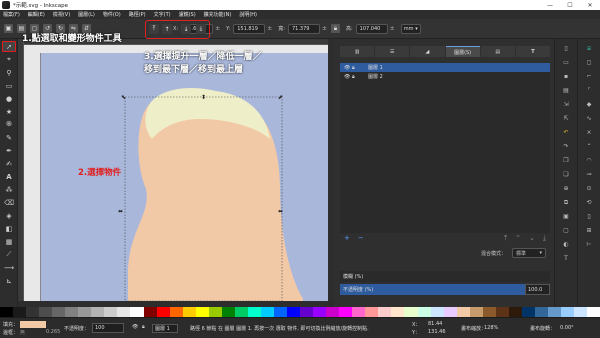  I want to click on snap-center-icon: ⊙, so click(589, 188).